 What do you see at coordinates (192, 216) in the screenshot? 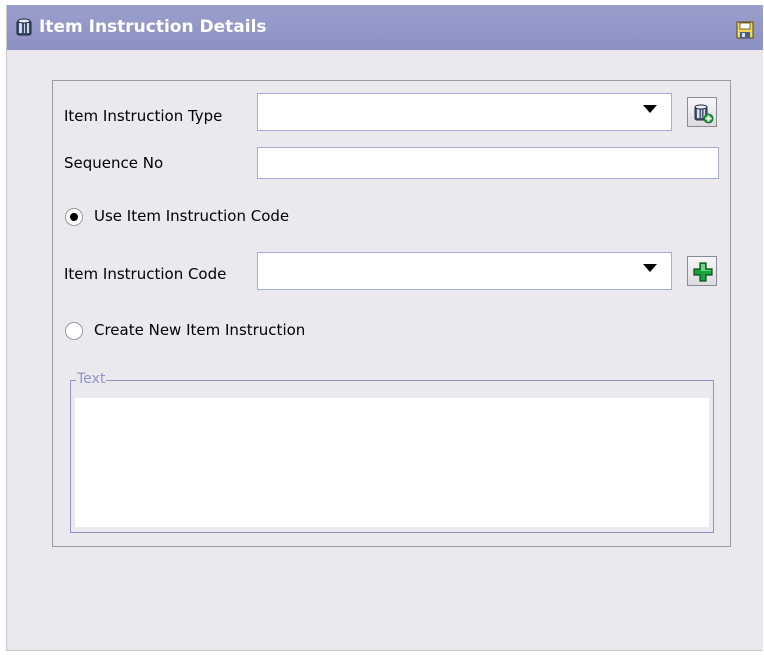
I see `use-item-instruction-code-label: Use Item Instruction Code` at bounding box center [192, 216].